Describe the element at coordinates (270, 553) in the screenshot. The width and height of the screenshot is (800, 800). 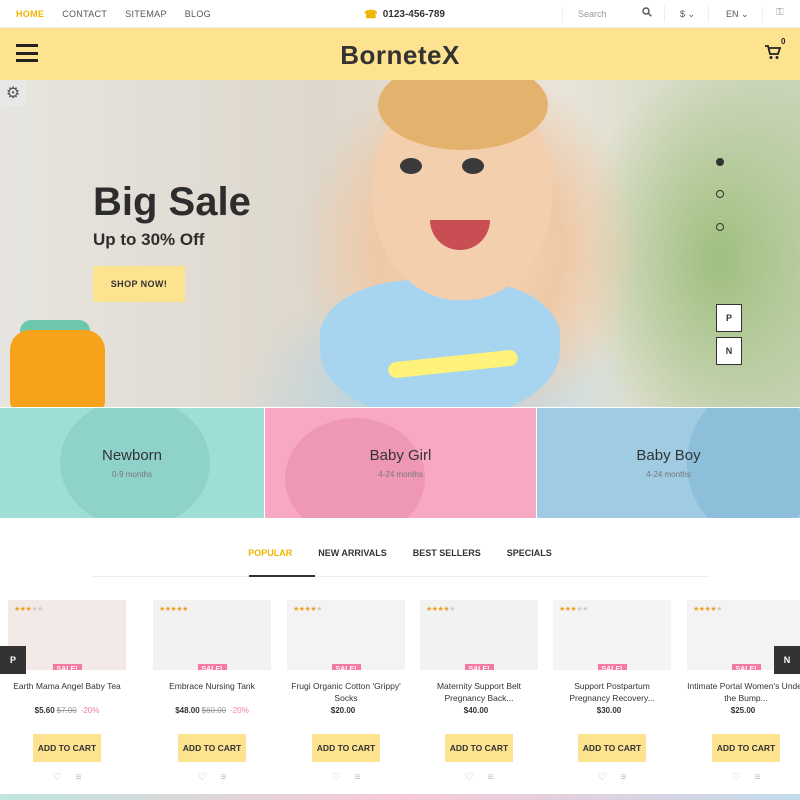
I see `tab-popular: POPULAR` at that location.